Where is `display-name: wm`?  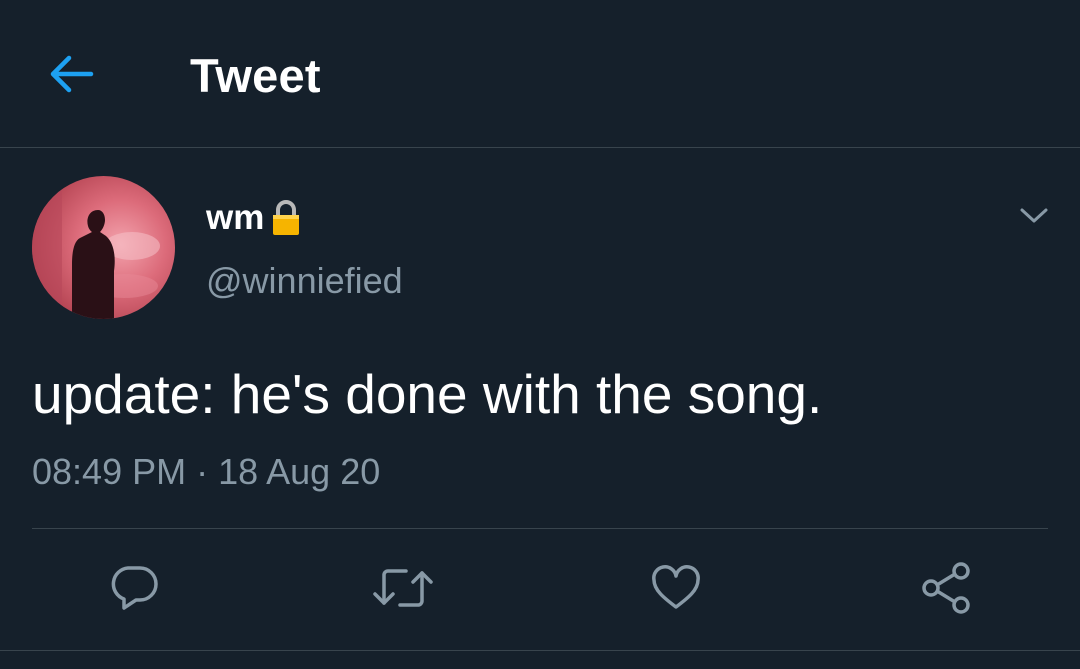
display-name: wm is located at coordinates (254, 218).